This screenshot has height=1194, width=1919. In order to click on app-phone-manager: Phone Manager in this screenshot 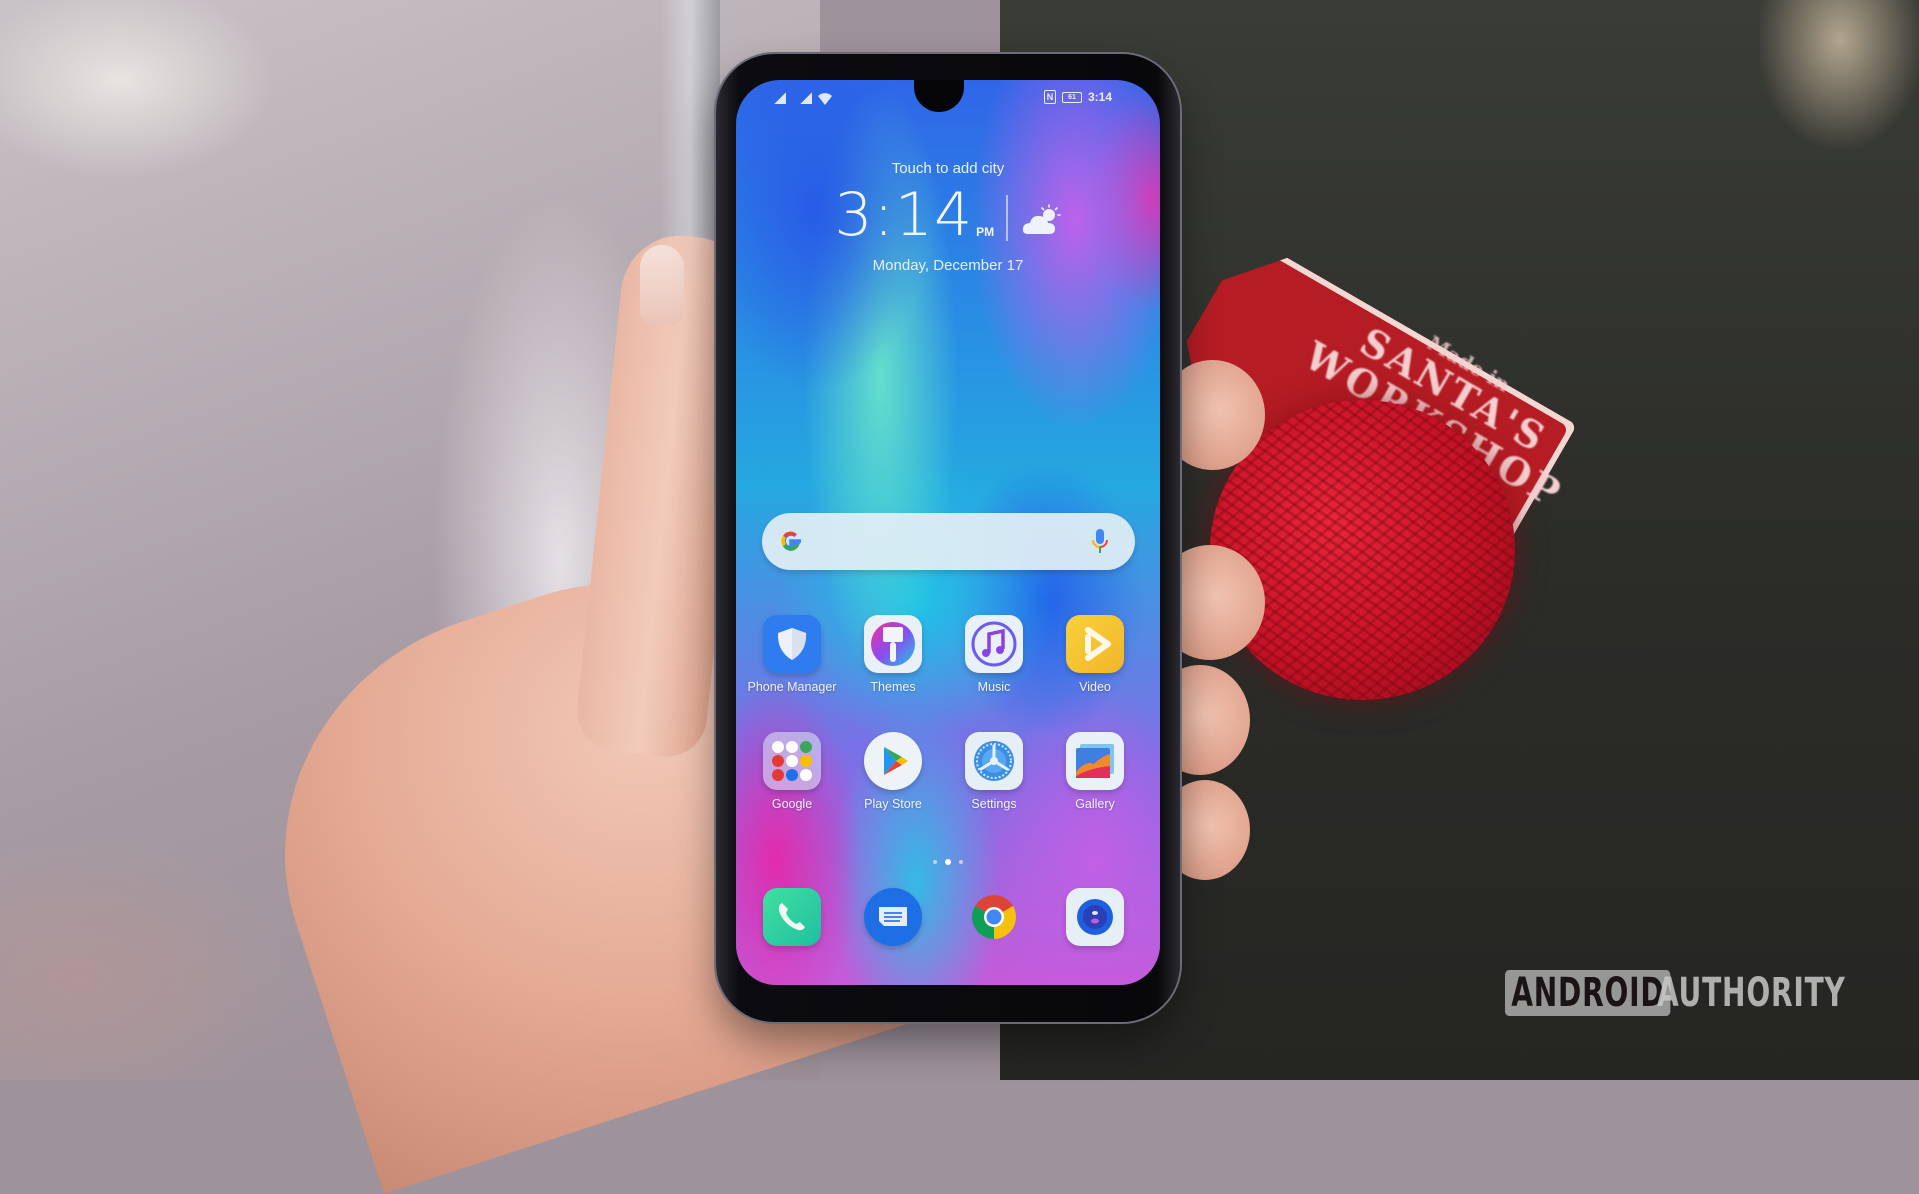, I will do `click(792, 654)`.